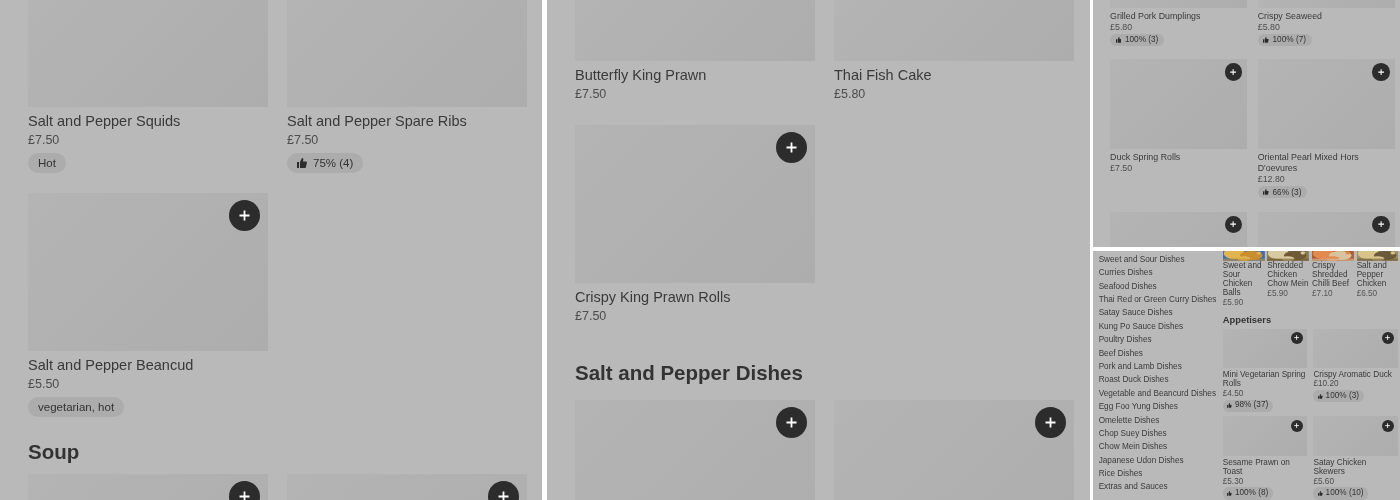 Image resolution: width=1400 pixels, height=500 pixels. I want to click on item-name: Salt and Pepper Spare Ribs, so click(377, 121).